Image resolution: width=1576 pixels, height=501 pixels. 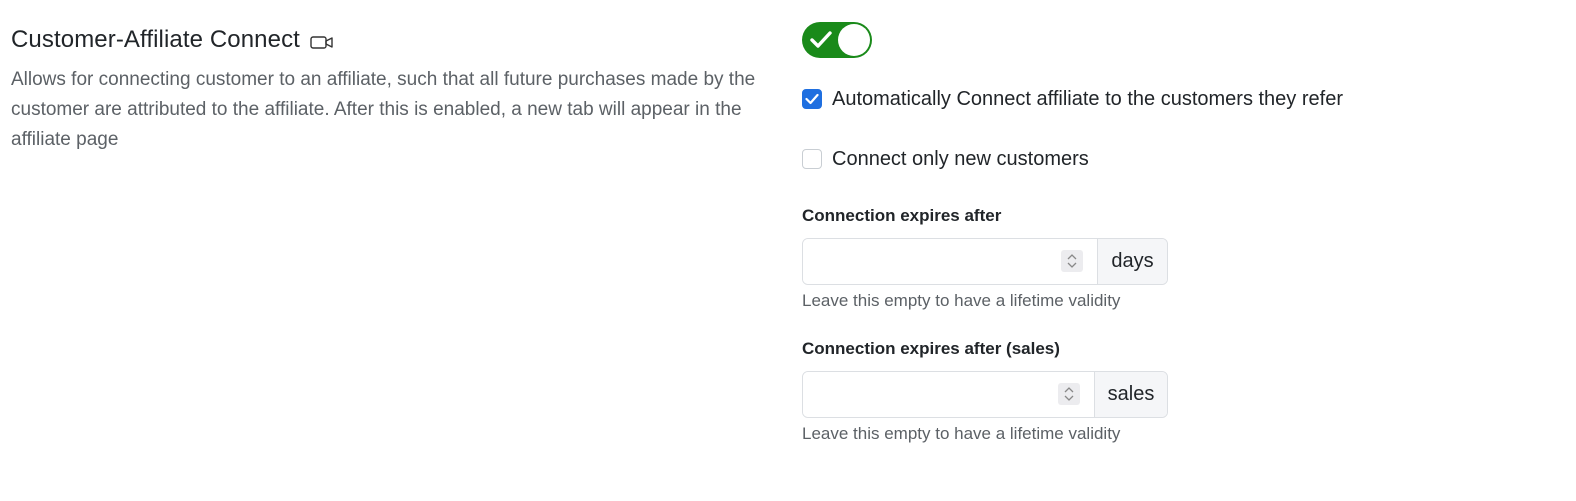 I want to click on expiry-days-input, so click(x=950, y=261).